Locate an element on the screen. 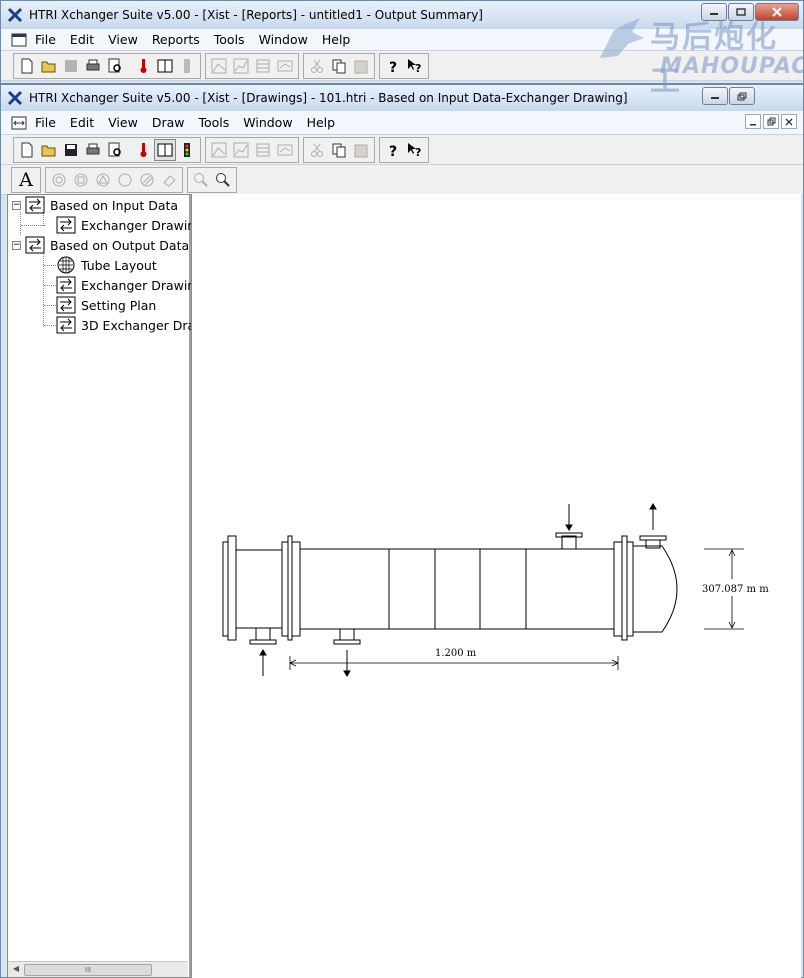 The image size is (804, 978). app-logo-icon is located at coordinates (15, 98).